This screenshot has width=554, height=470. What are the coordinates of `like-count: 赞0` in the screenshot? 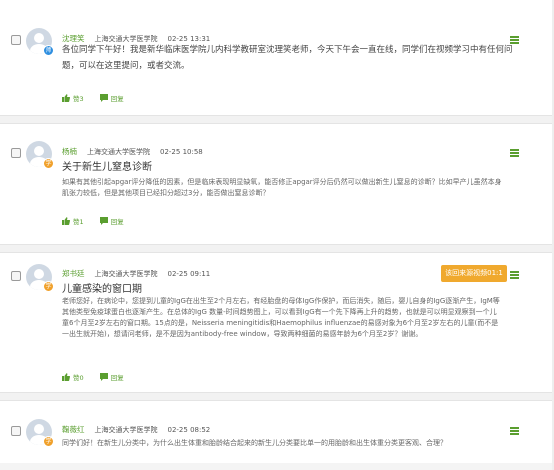 It's located at (78, 378).